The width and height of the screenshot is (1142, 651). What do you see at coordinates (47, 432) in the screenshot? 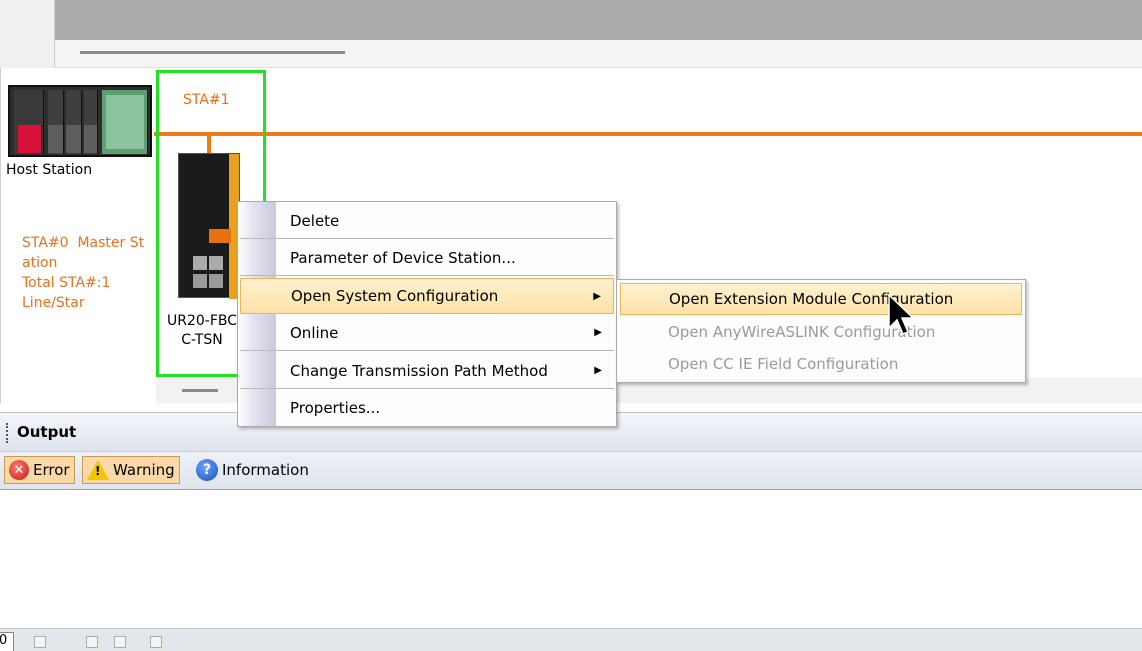
I see `output-panel-title: Output` at bounding box center [47, 432].